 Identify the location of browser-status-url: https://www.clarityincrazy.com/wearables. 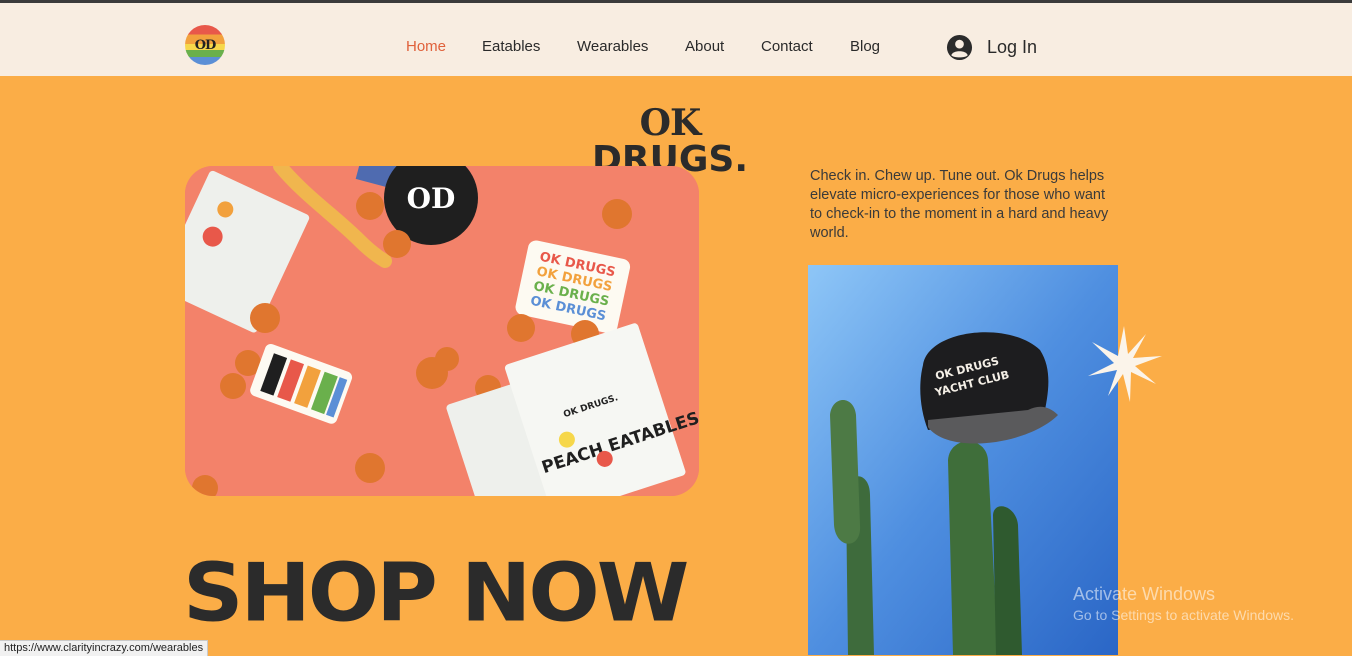
(104, 648).